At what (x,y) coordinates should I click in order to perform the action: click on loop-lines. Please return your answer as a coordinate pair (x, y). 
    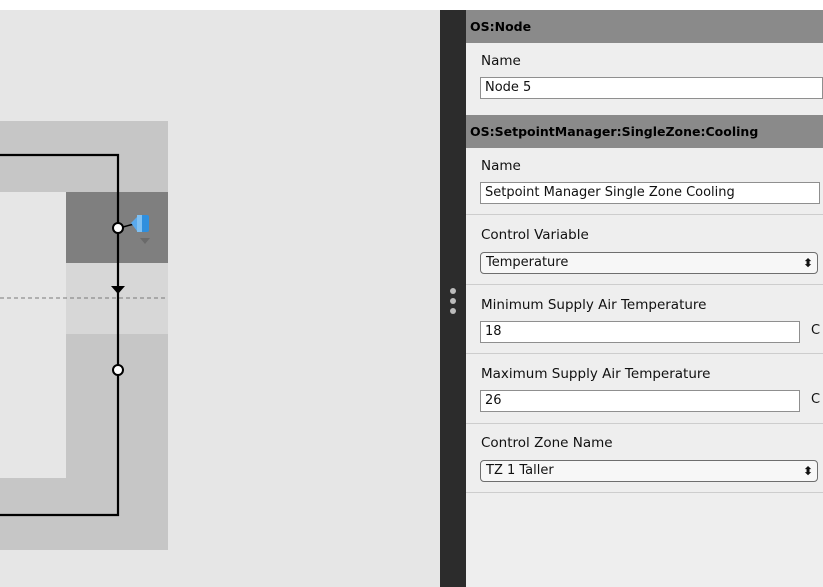
    Looking at the image, I should click on (84, 335).